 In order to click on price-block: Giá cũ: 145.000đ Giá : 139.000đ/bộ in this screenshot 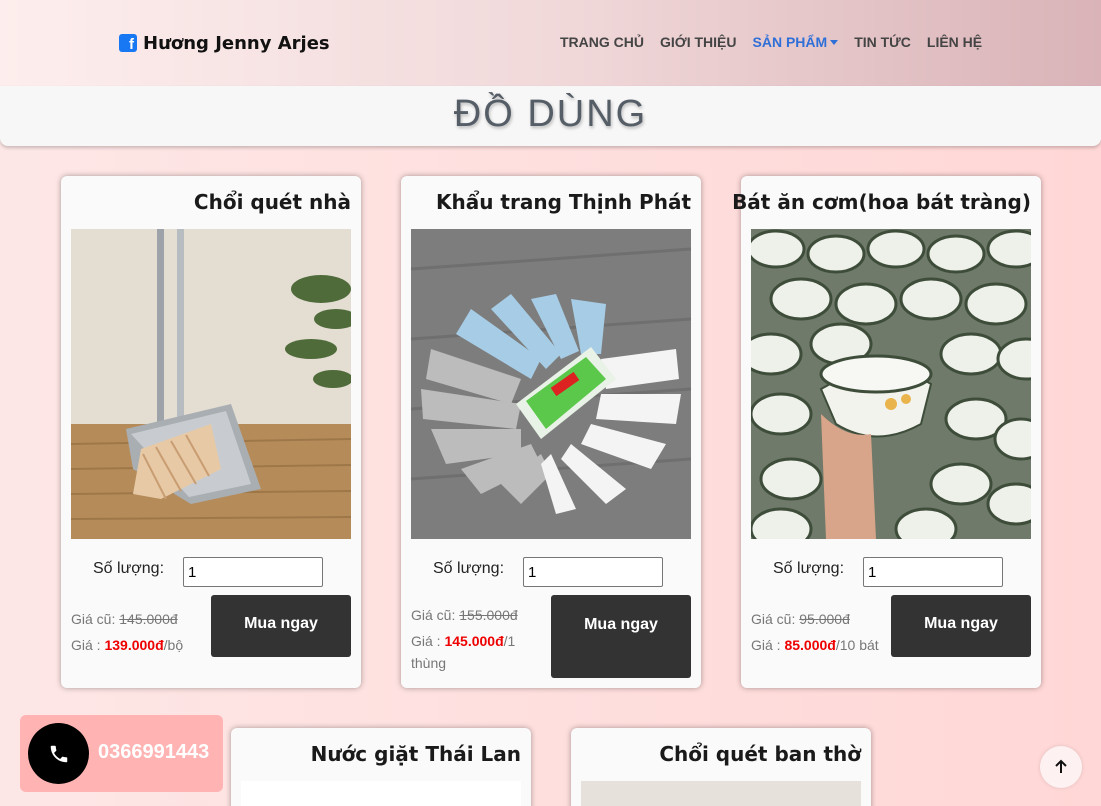, I will do `click(136, 632)`.